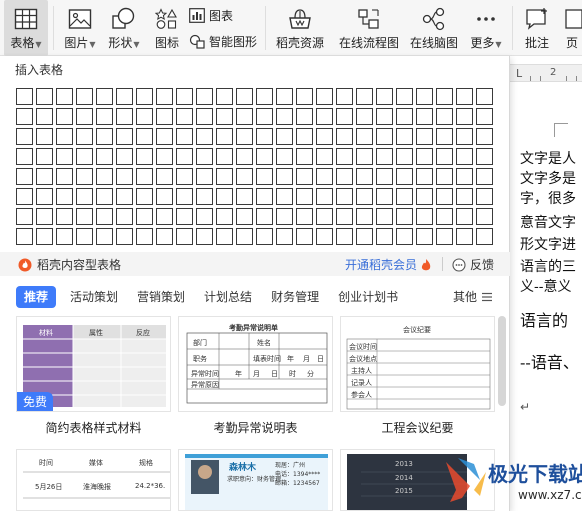 The image size is (582, 511). Describe the element at coordinates (228, 297) in the screenshot. I see `tab-plan-summary: 计划总结` at that location.